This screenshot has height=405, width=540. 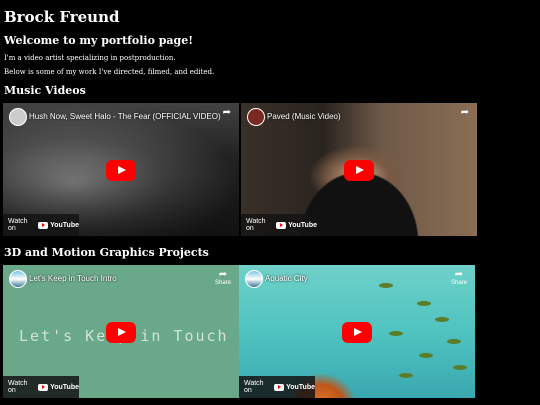 I want to click on video-title: Paved (Music Video), so click(x=304, y=116).